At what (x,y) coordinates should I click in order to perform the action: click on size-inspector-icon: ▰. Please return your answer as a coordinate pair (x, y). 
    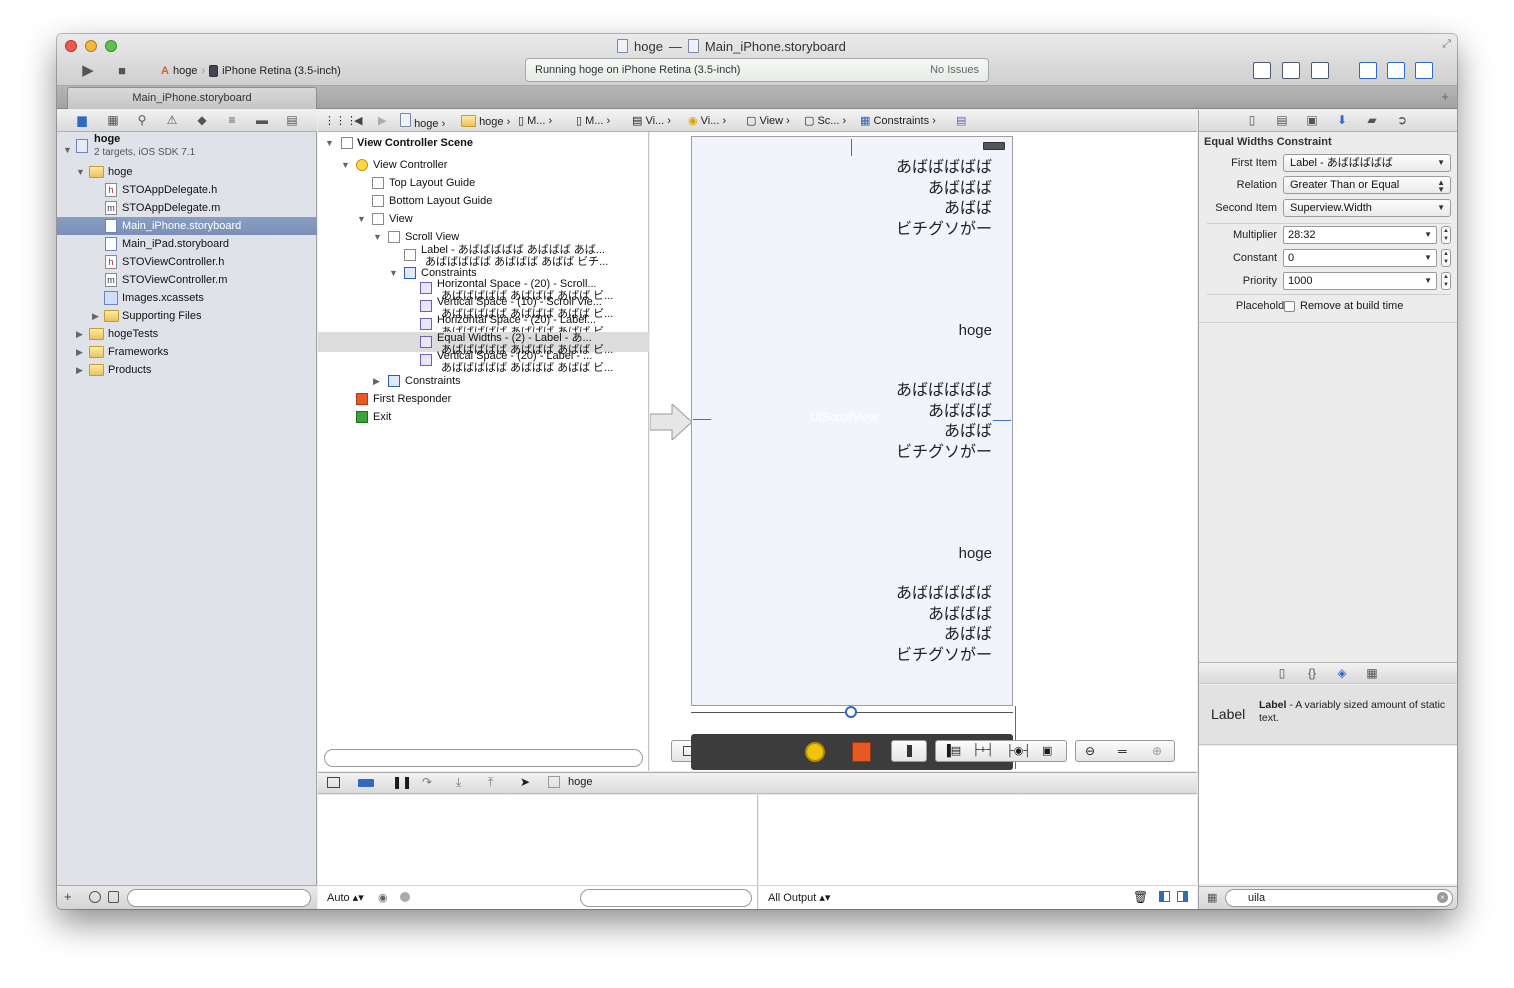
    Looking at the image, I should click on (1372, 120).